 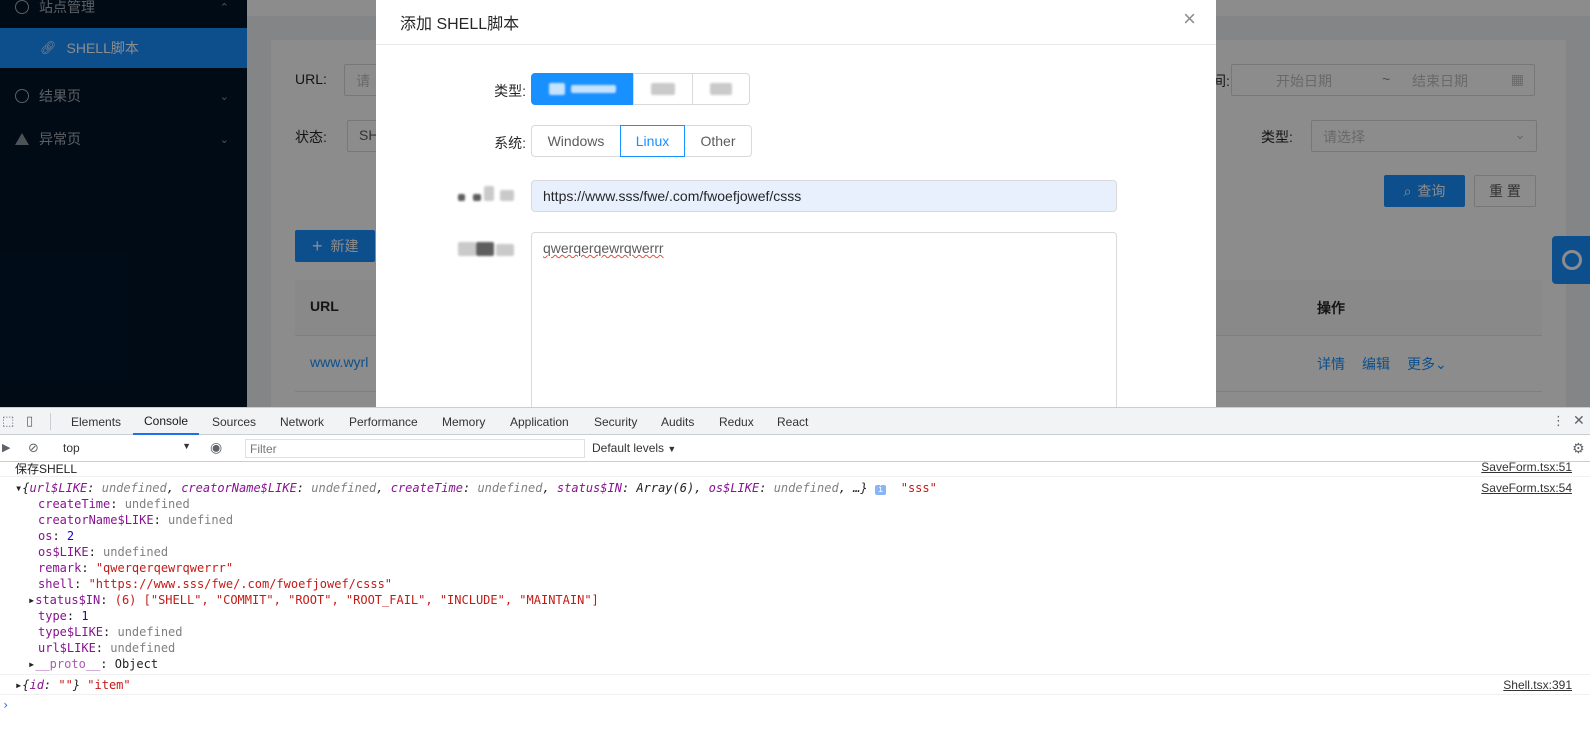 I want to click on sidebar-toggle-icon: ▶, so click(x=6, y=447).